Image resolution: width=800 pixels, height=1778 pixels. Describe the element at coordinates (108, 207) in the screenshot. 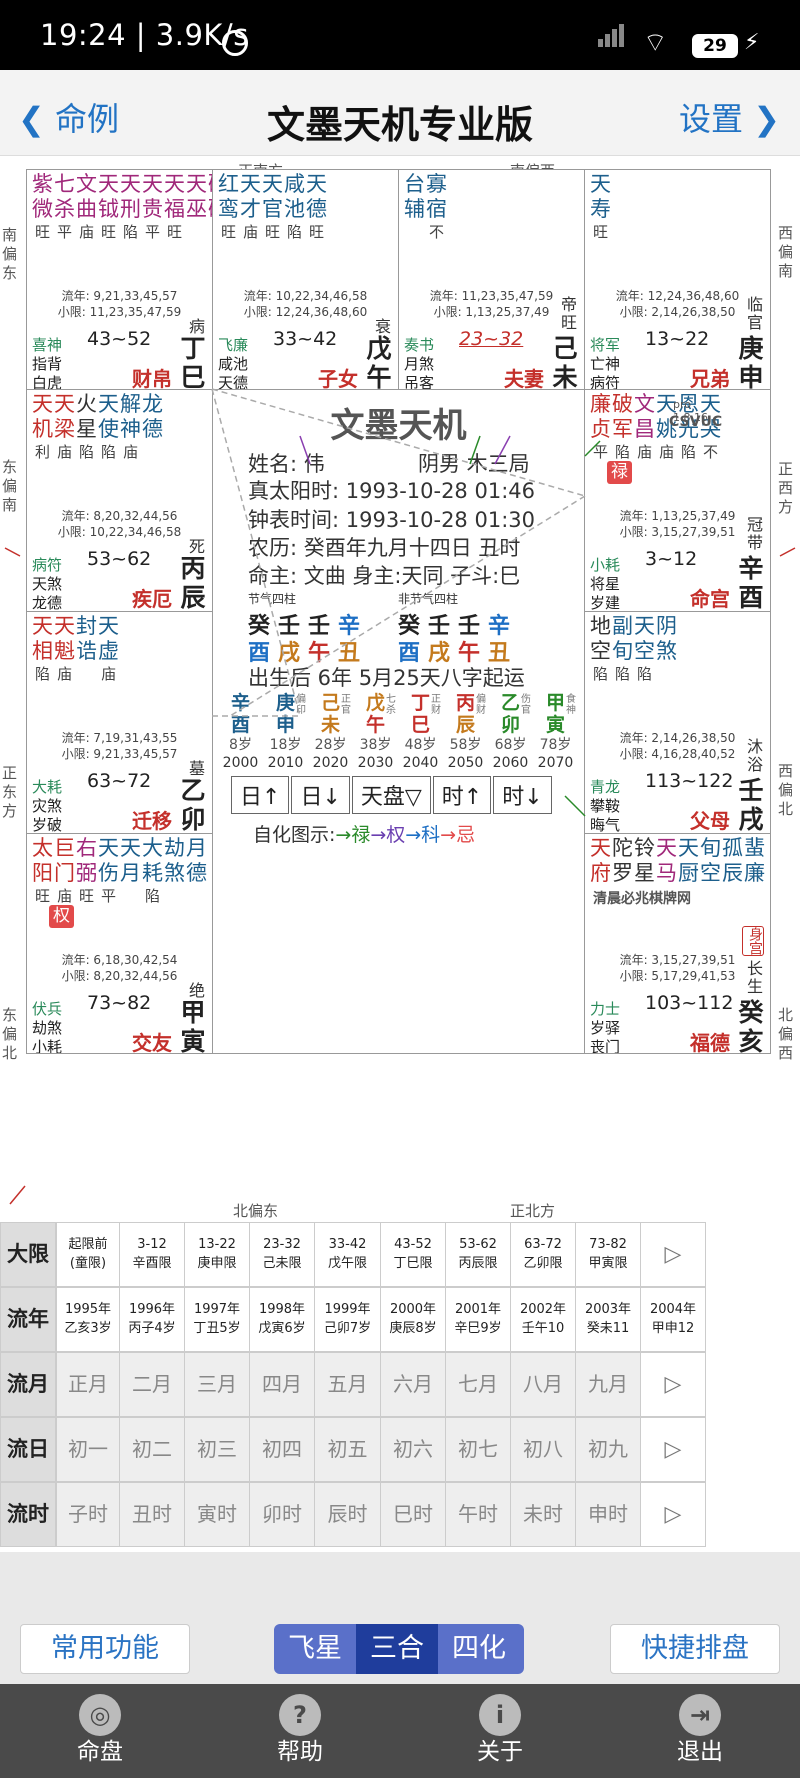

I see `star-column: 天钺旺` at that location.